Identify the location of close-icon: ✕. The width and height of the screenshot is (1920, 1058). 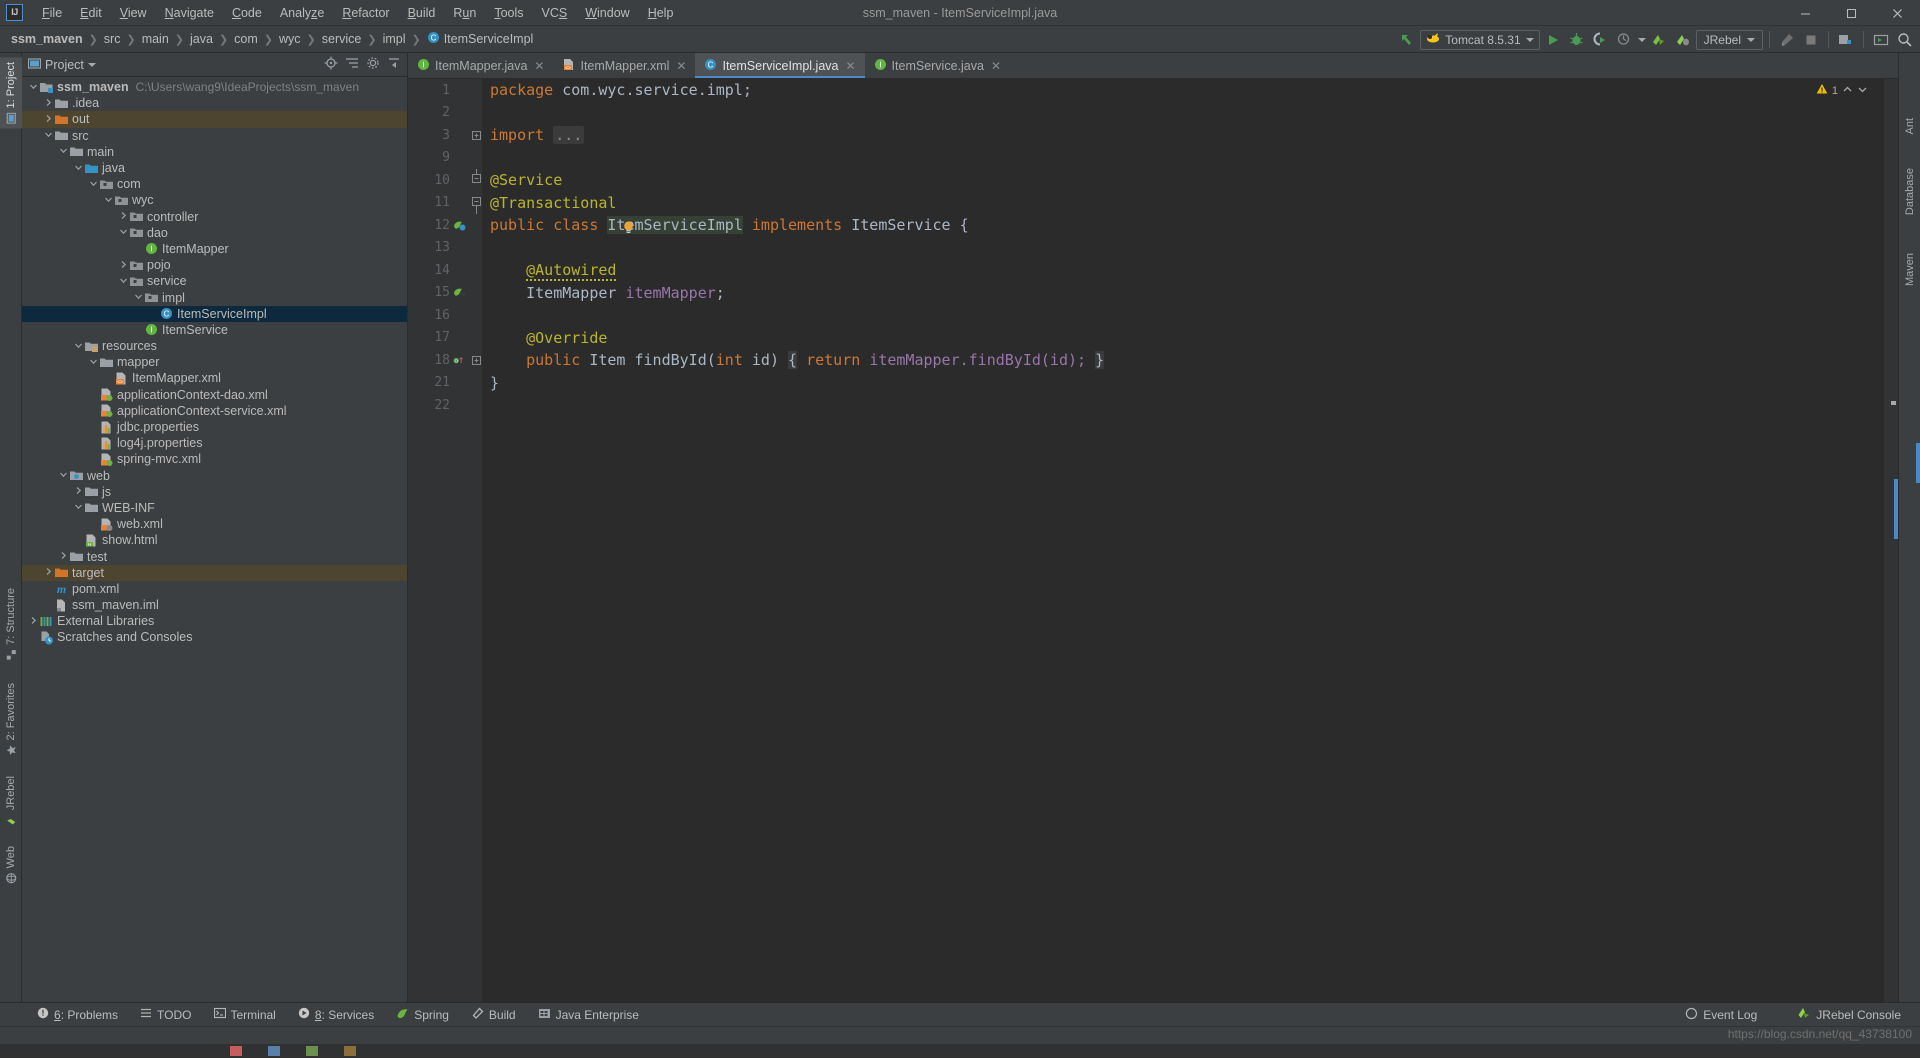
(539, 66).